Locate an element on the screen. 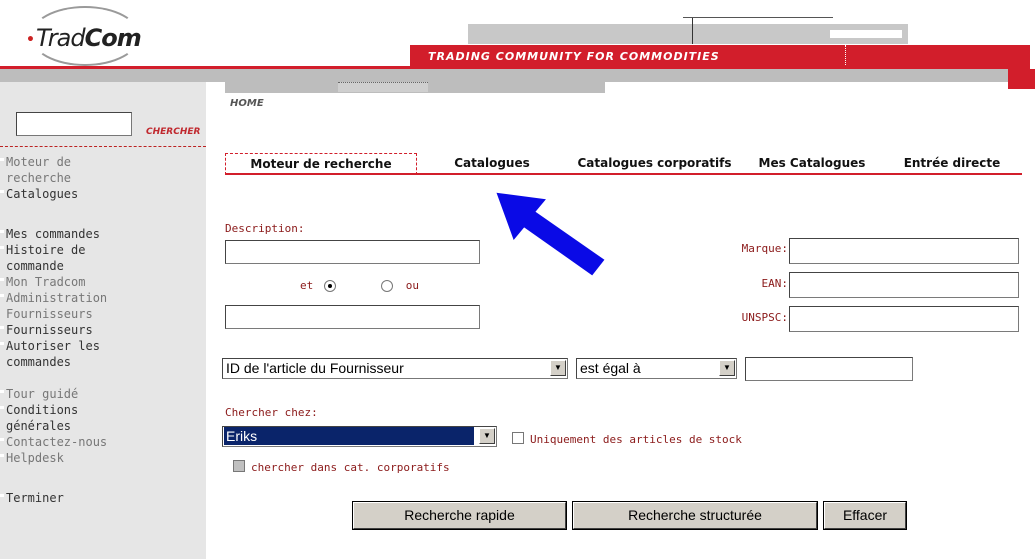  logo-text: TradCom is located at coordinates (89, 38).